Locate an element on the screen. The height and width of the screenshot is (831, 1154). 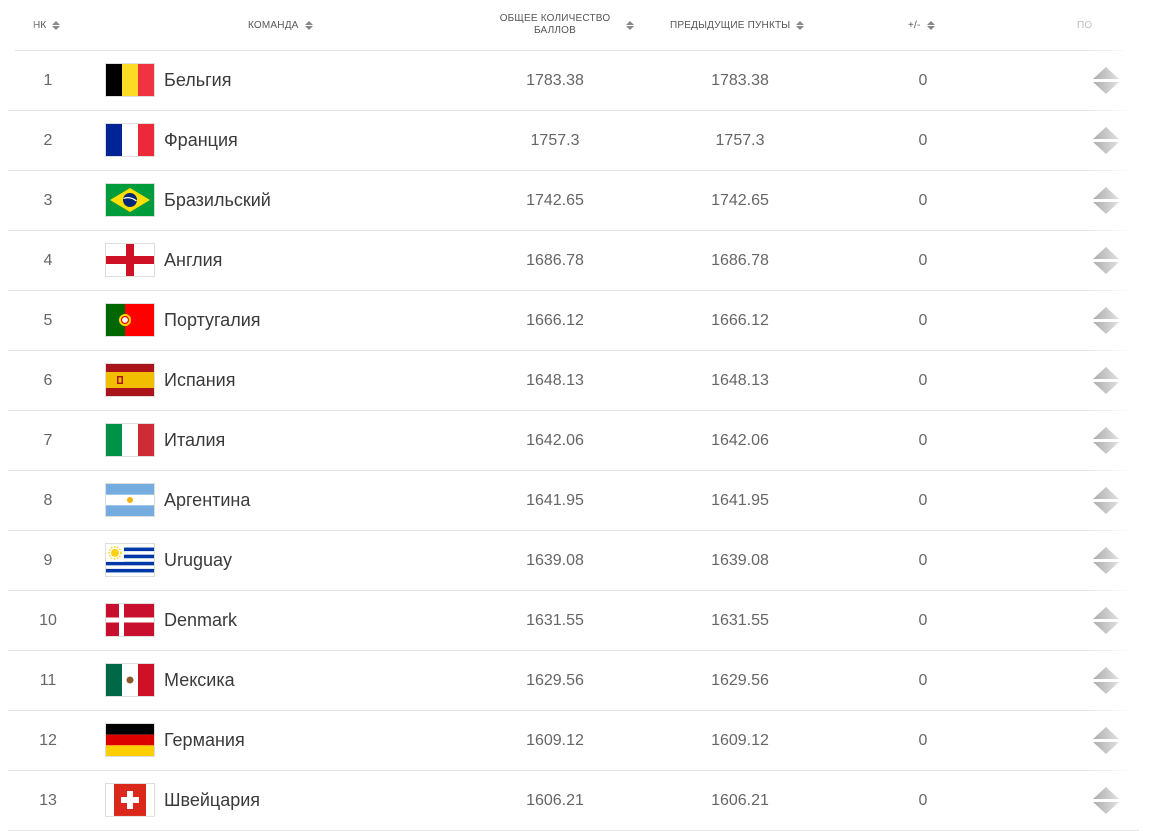
table-row: 4 Англия 1686.78 1686.78 0 is located at coordinates (573, 261).